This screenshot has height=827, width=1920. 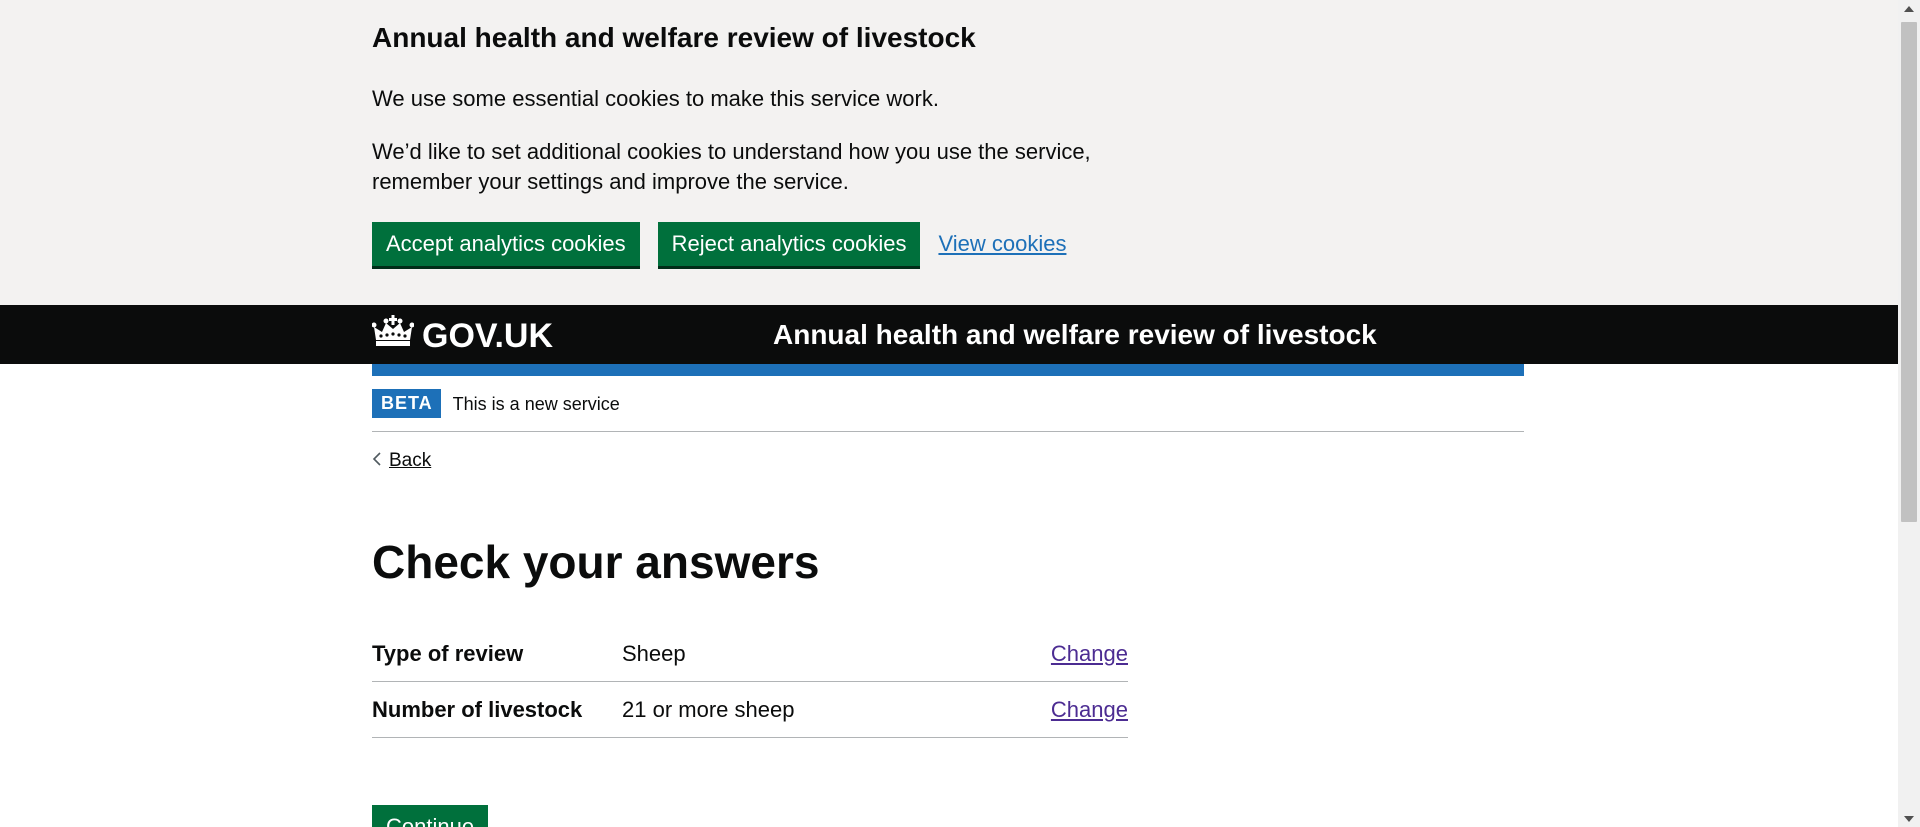 What do you see at coordinates (477, 709) in the screenshot?
I see `summary-key: Number of livestock` at bounding box center [477, 709].